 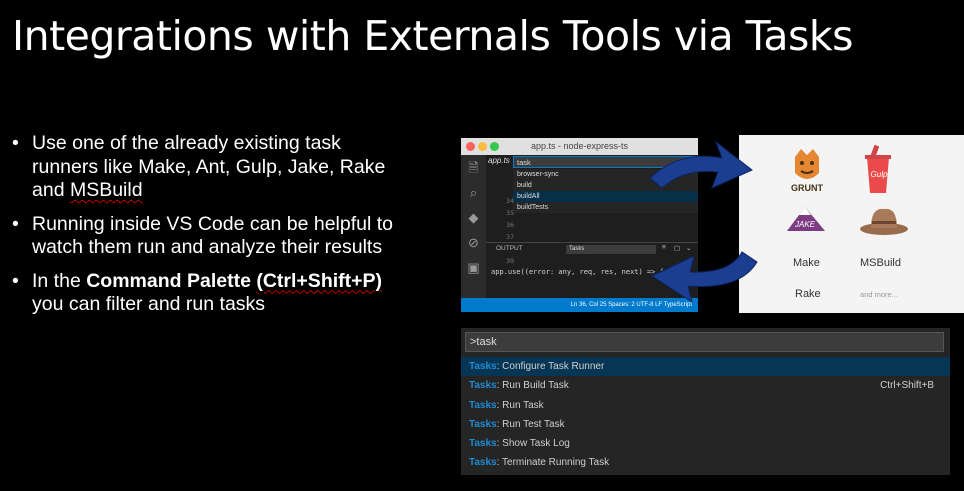 What do you see at coordinates (705, 367) in the screenshot?
I see `palette-item-configure-task-runner: Tasks: Configure Task Runner` at bounding box center [705, 367].